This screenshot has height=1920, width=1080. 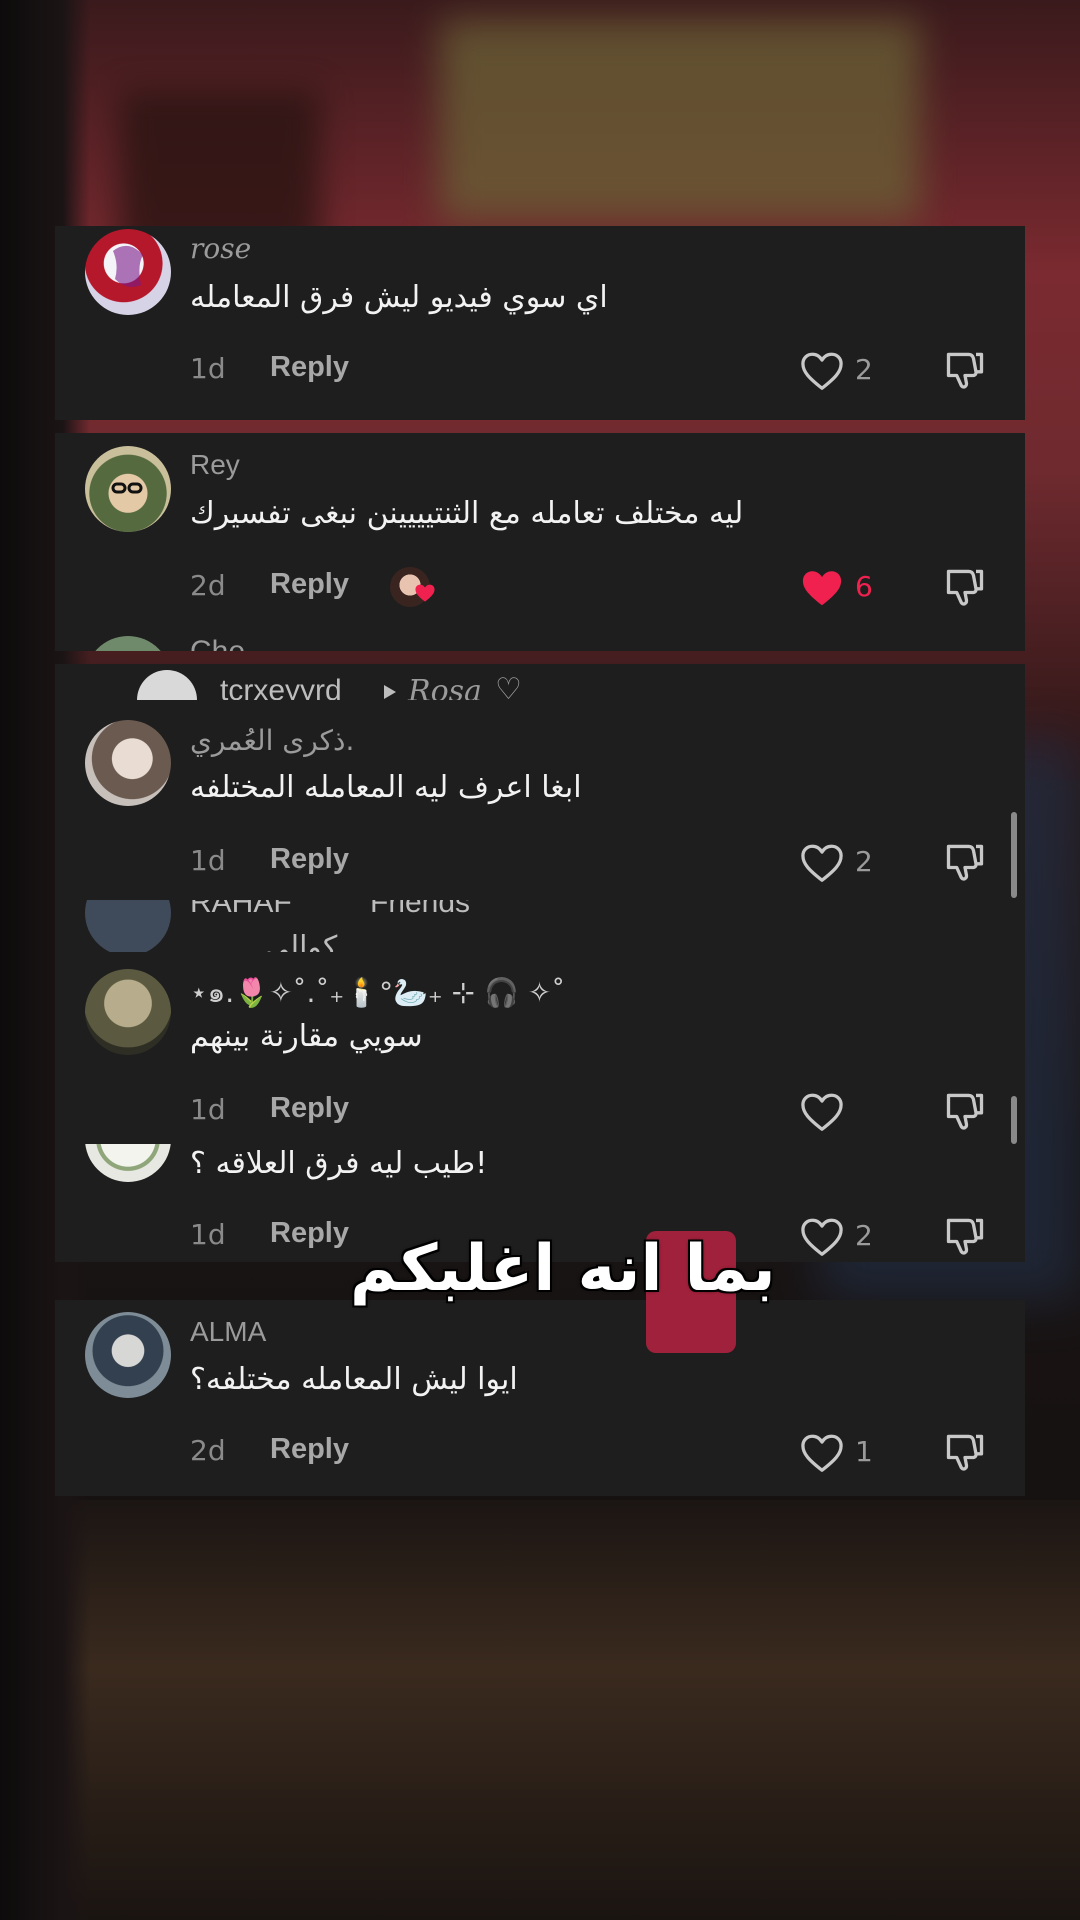 I want to click on comment-text: سويي مقارنة بينهم, so click(x=306, y=1036).